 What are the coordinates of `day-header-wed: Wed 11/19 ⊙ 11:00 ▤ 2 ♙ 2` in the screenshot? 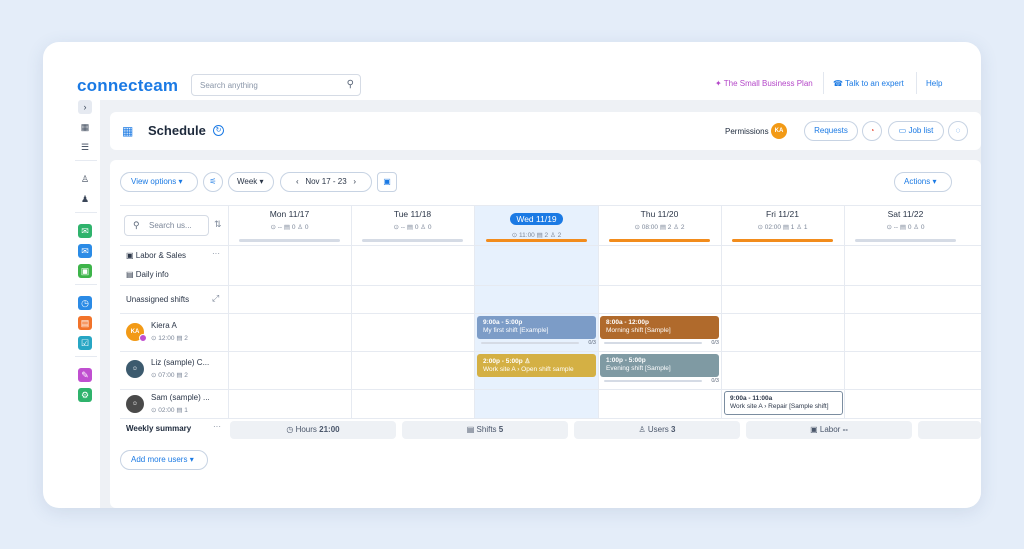 It's located at (536, 224).